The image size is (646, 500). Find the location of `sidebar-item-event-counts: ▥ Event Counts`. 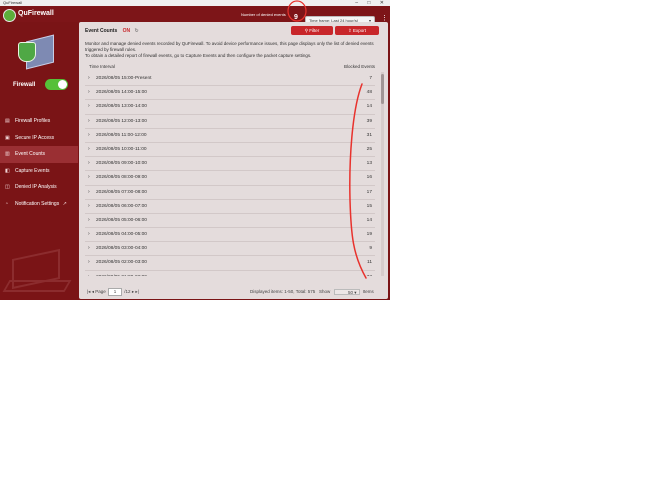

sidebar-item-event-counts: ▥ Event Counts is located at coordinates (39, 154).